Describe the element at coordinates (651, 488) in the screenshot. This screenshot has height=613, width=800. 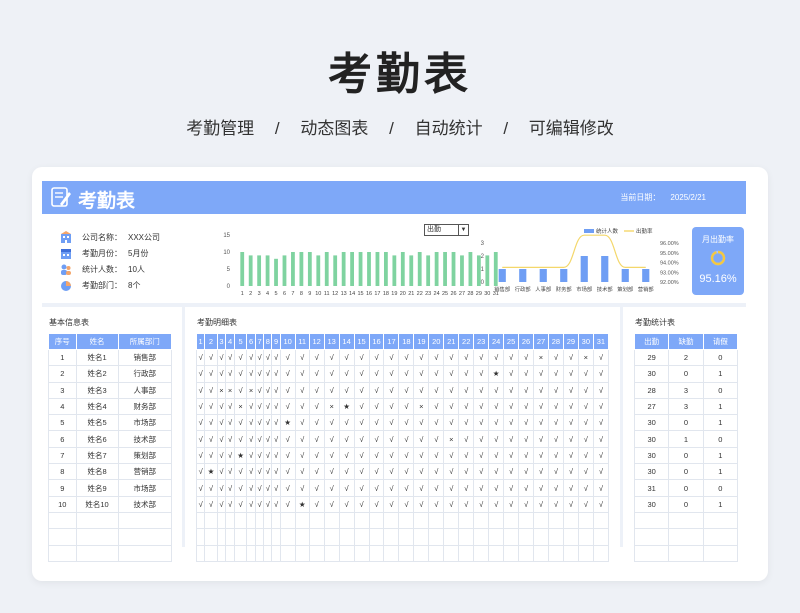
I see `table-cell: 31` at that location.